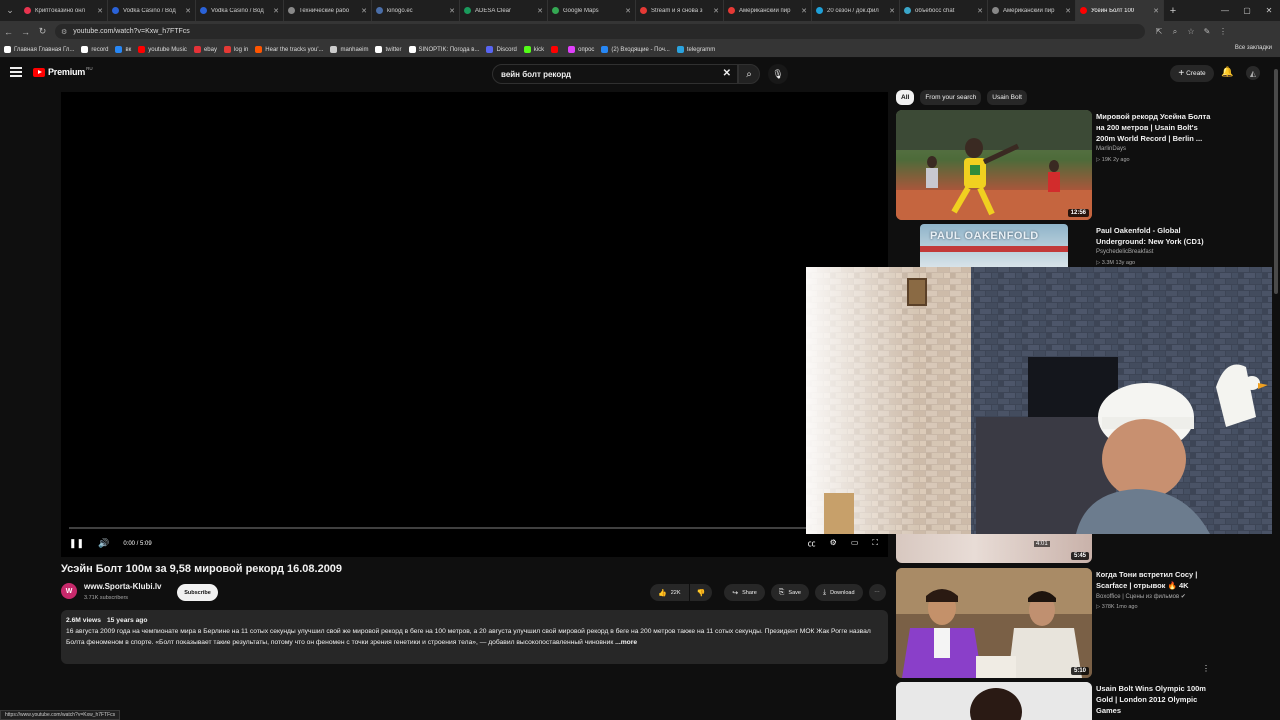 The height and width of the screenshot is (720, 1280). Describe the element at coordinates (749, 74) in the screenshot. I see `search-button: ⌕` at that location.